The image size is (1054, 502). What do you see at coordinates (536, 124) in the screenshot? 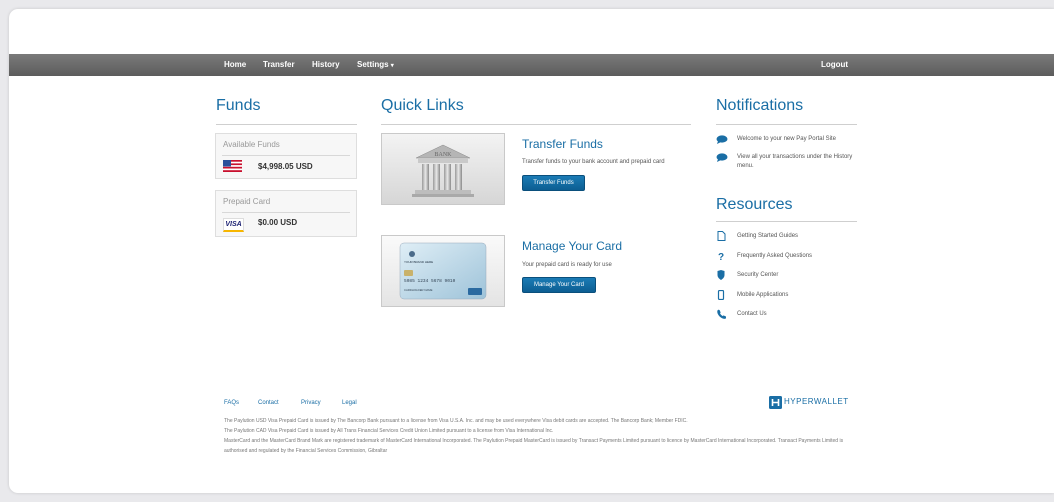
I see `quick-links-divider` at bounding box center [536, 124].